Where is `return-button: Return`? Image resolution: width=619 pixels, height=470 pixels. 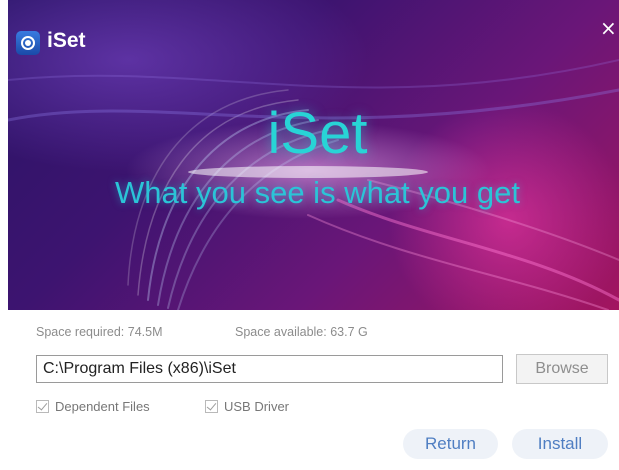
return-button: Return is located at coordinates (450, 444).